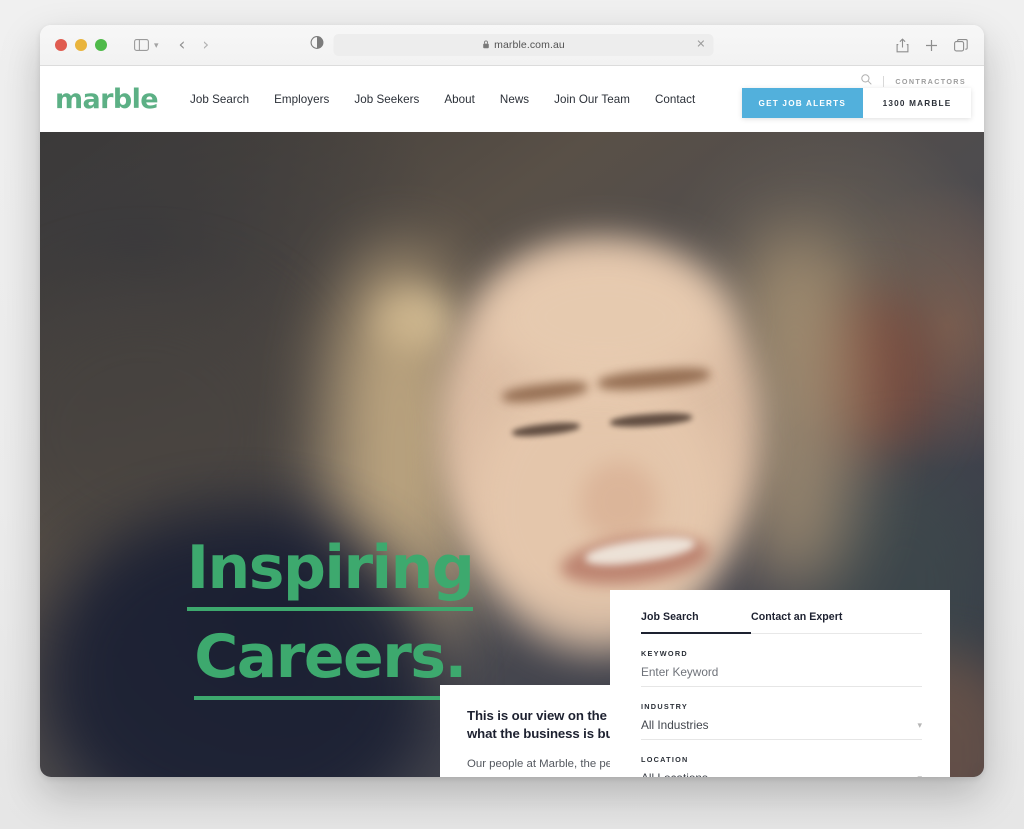  Describe the element at coordinates (665, 759) in the screenshot. I see `location-label: LOCATION` at that location.